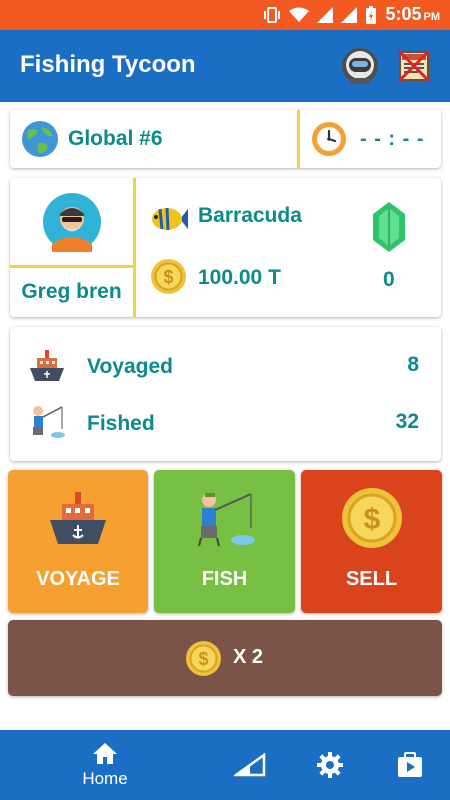  I want to click on status-time: 5:05, so click(403, 14).